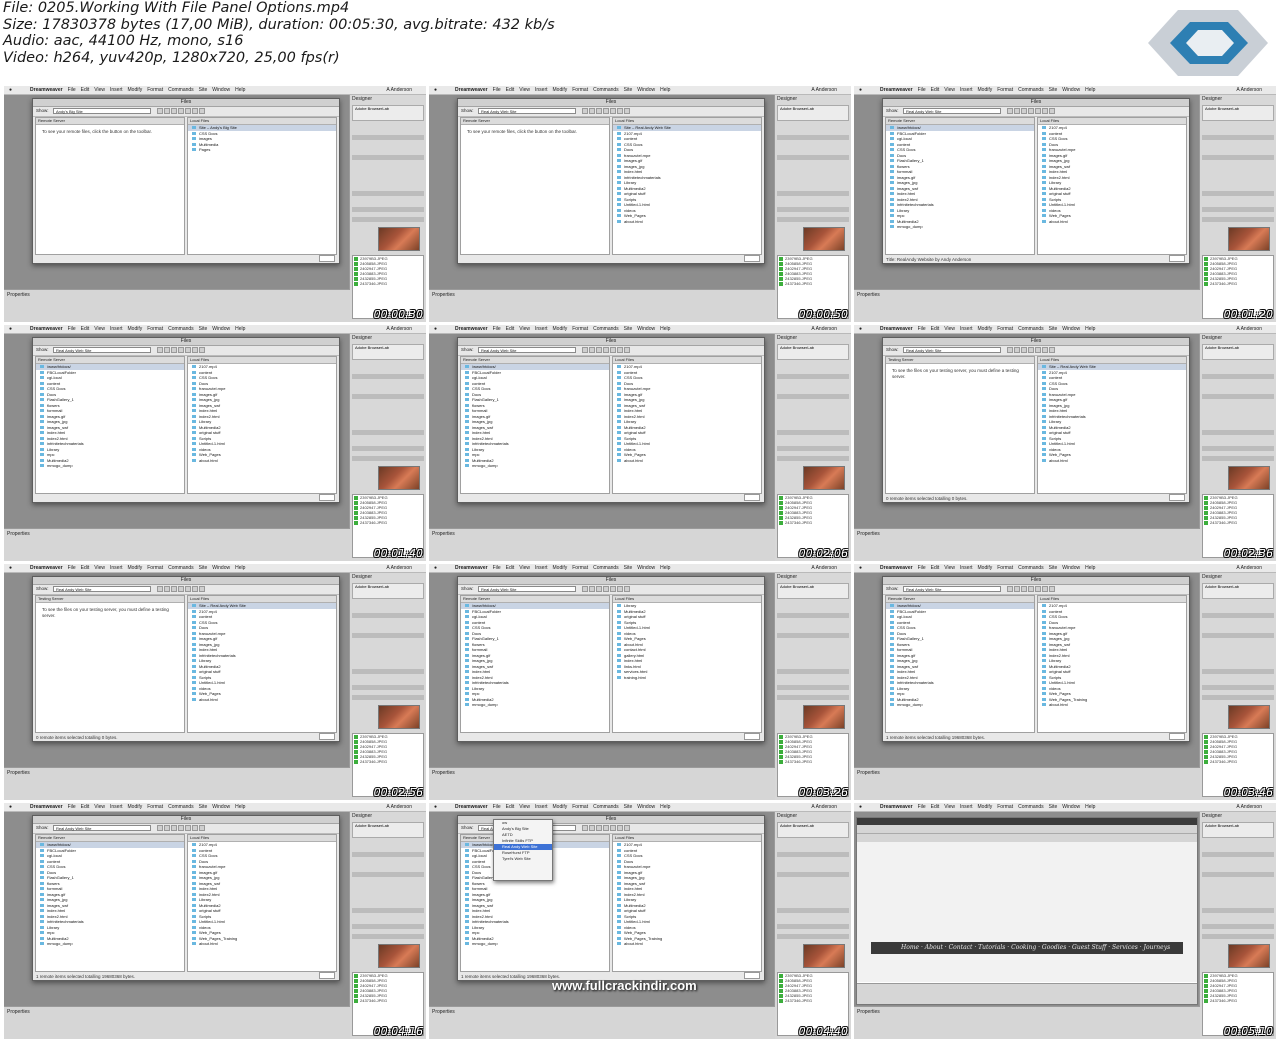 This screenshot has height=1042, width=1280. I want to click on document-toolbar, so click(1027, 829).